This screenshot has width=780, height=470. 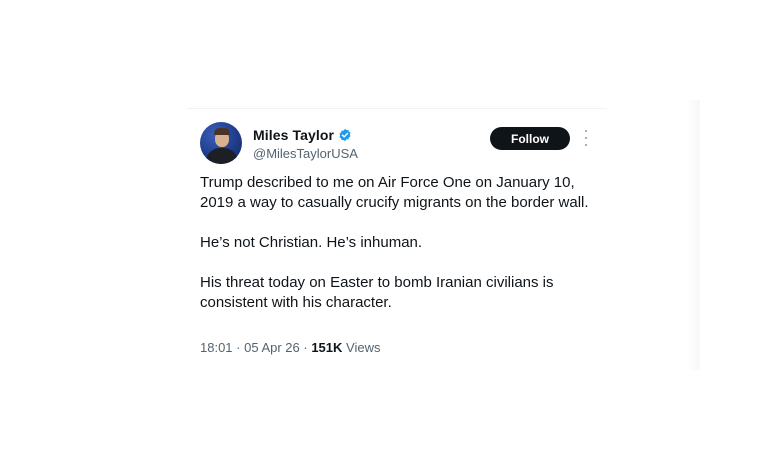 I want to click on avatar, so click(x=221, y=143).